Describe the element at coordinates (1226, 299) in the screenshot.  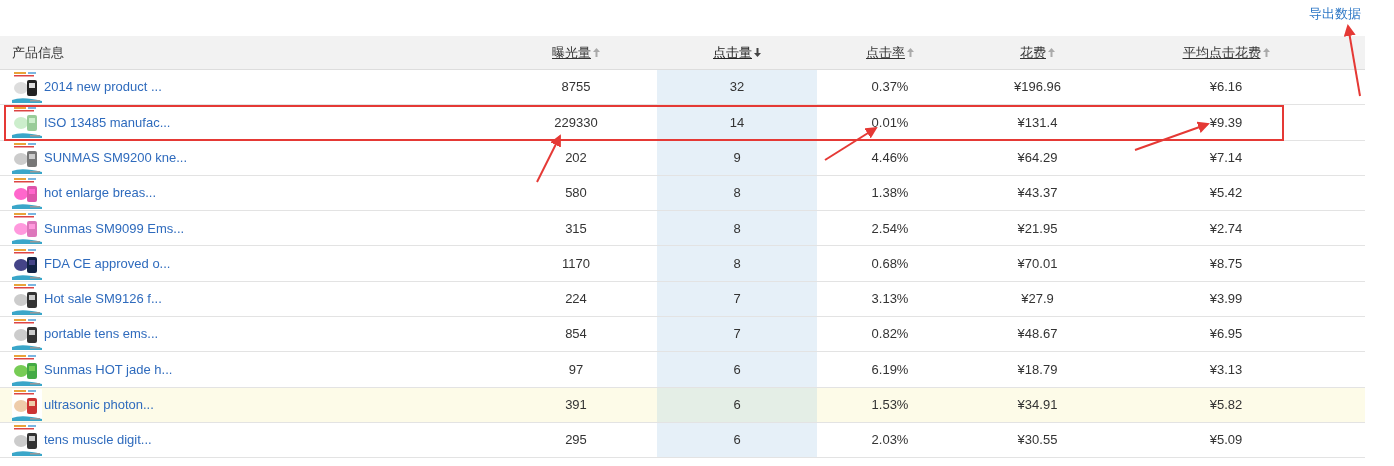
I see `table-cell-text: ¥3.99` at that location.